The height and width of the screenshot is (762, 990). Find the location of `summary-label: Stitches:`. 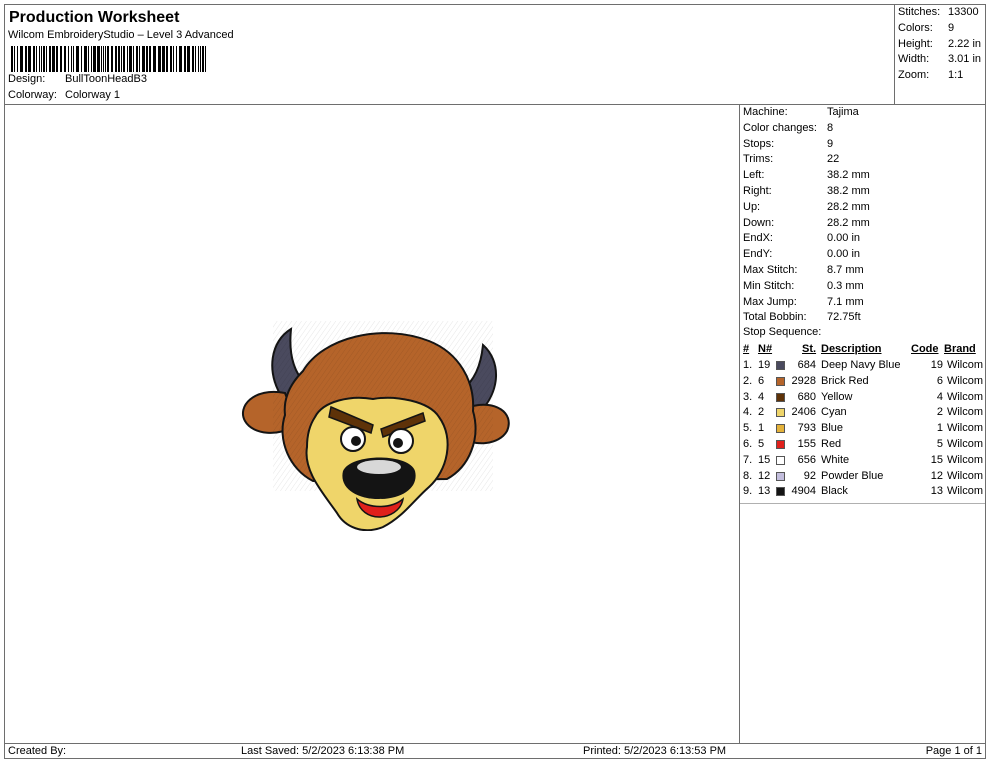

summary-label: Stitches: is located at coordinates (919, 12).